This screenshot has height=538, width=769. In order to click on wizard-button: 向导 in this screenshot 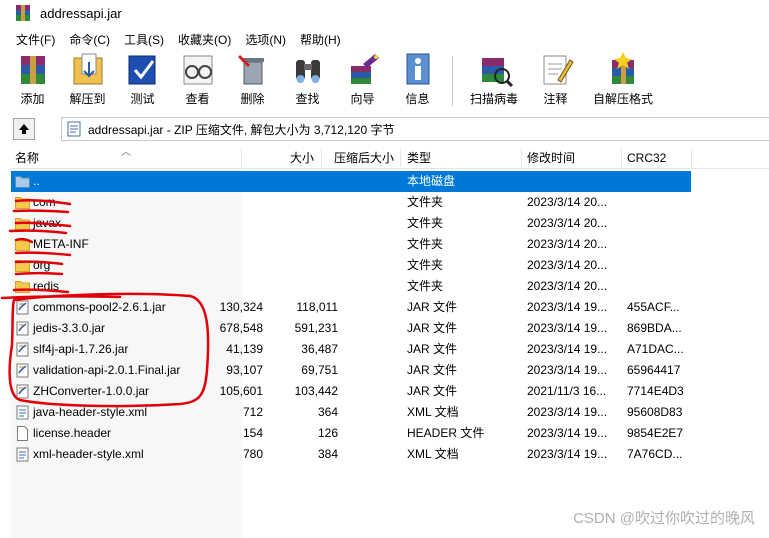, I will do `click(362, 81)`.